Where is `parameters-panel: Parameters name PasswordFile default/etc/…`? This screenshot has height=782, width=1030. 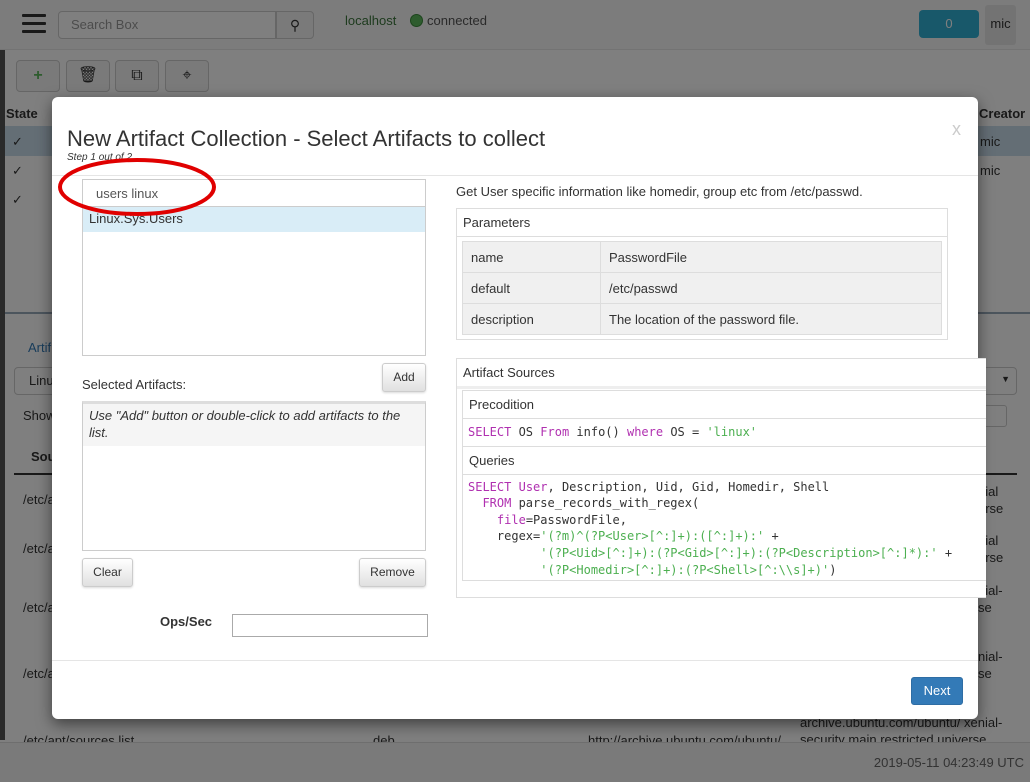
parameters-panel: Parameters name PasswordFile default/etc/… is located at coordinates (702, 274).